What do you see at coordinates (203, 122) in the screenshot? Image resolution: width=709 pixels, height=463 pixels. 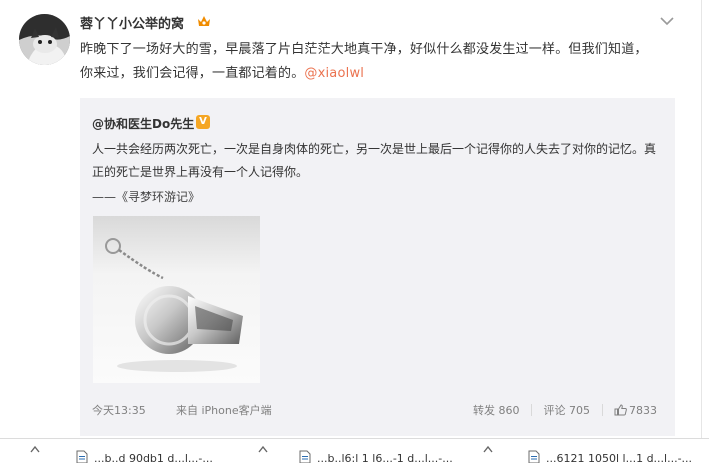 I see `verified-badge: V` at bounding box center [203, 122].